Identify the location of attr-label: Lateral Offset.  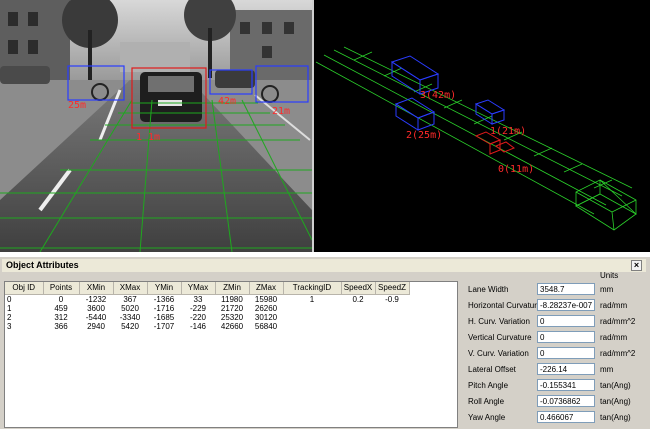
(492, 369).